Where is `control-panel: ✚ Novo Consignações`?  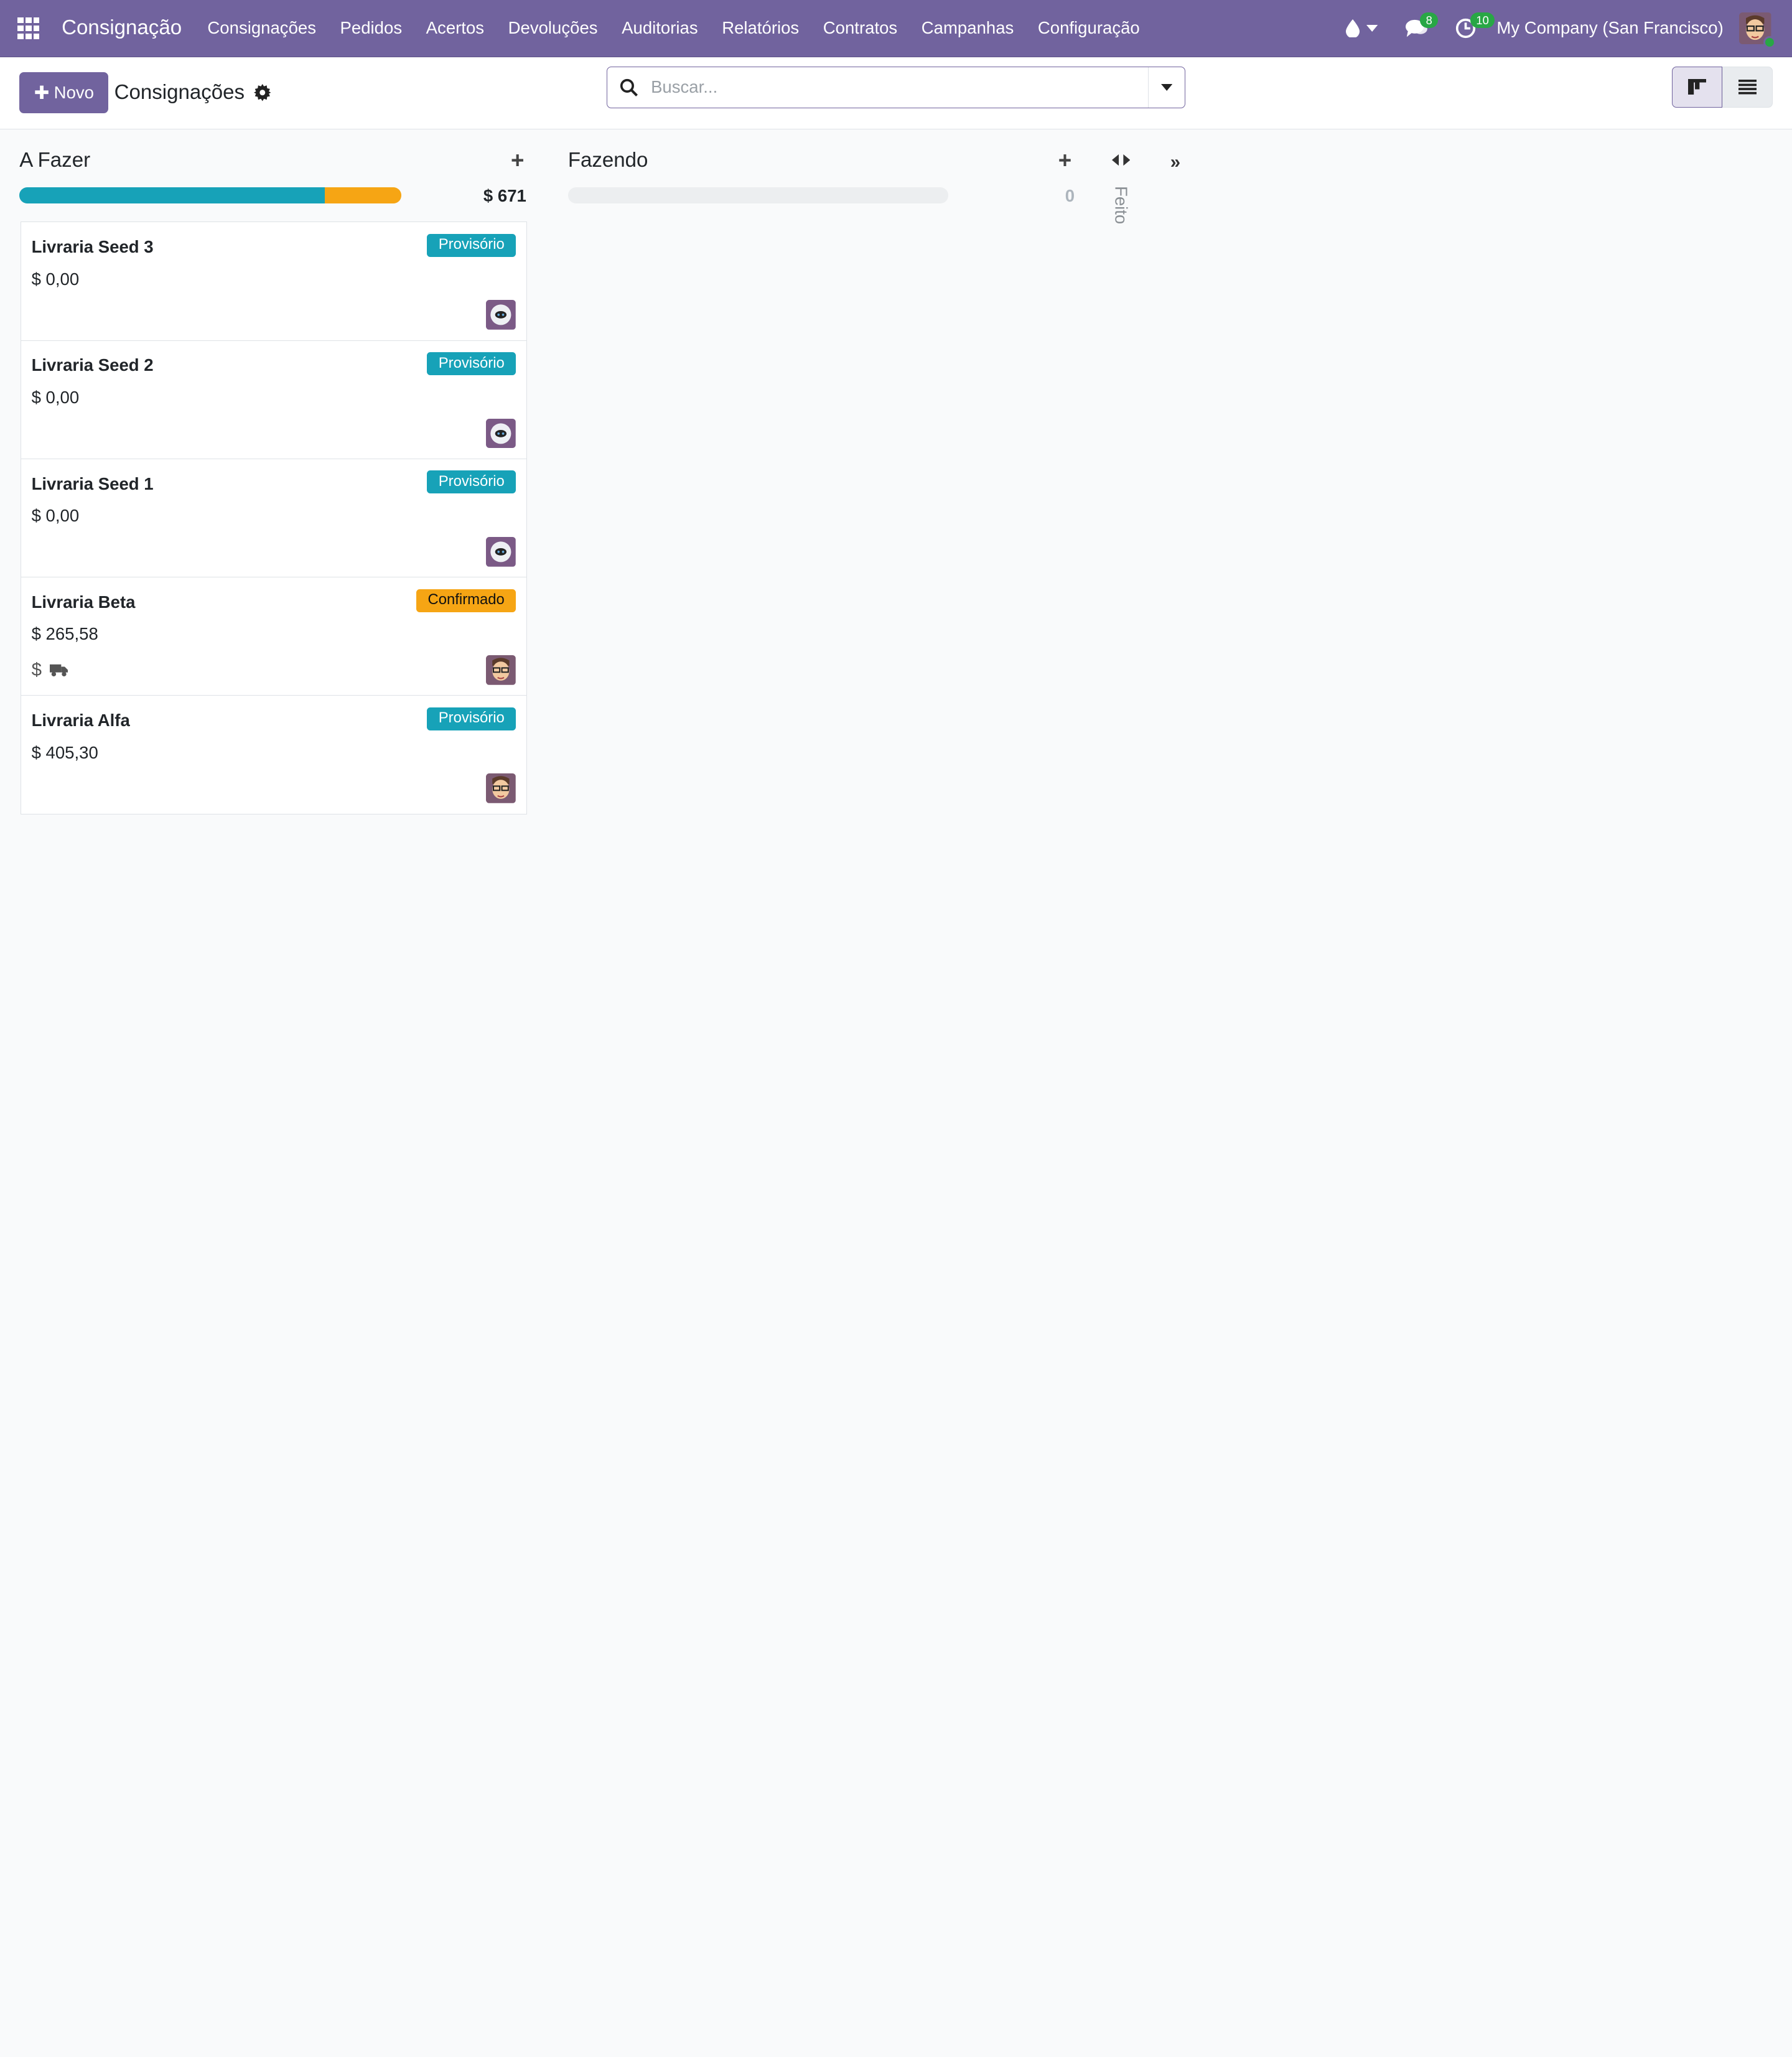
control-panel: ✚ Novo Consignações is located at coordinates (896, 93).